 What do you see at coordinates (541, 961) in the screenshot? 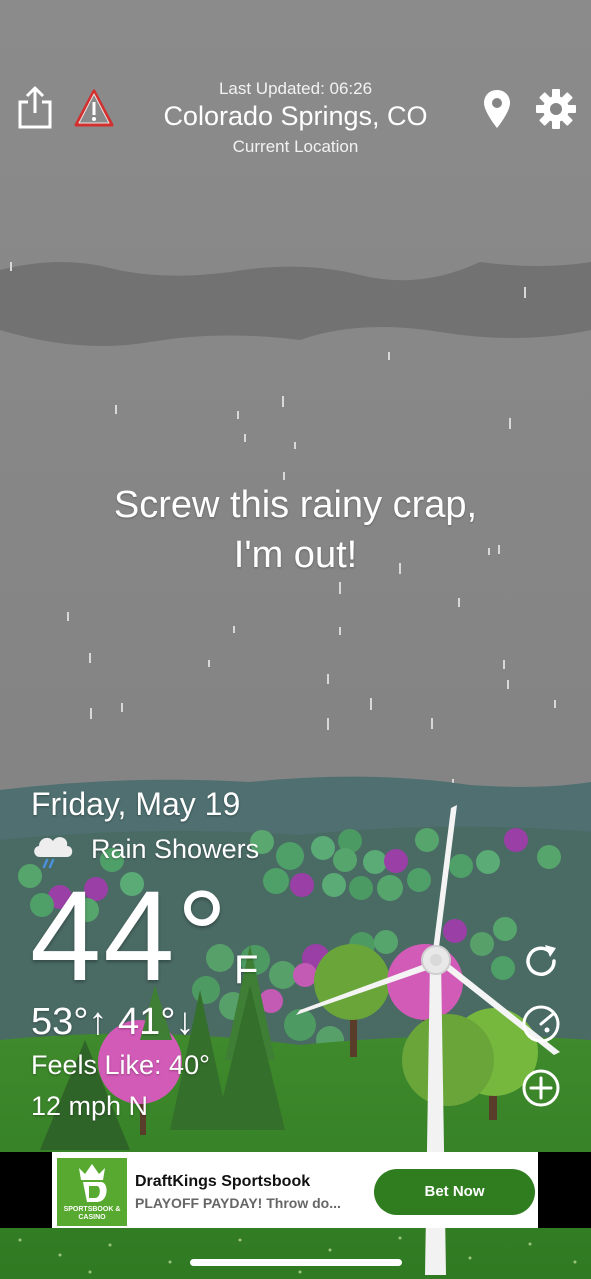
I see `refresh-icon` at bounding box center [541, 961].